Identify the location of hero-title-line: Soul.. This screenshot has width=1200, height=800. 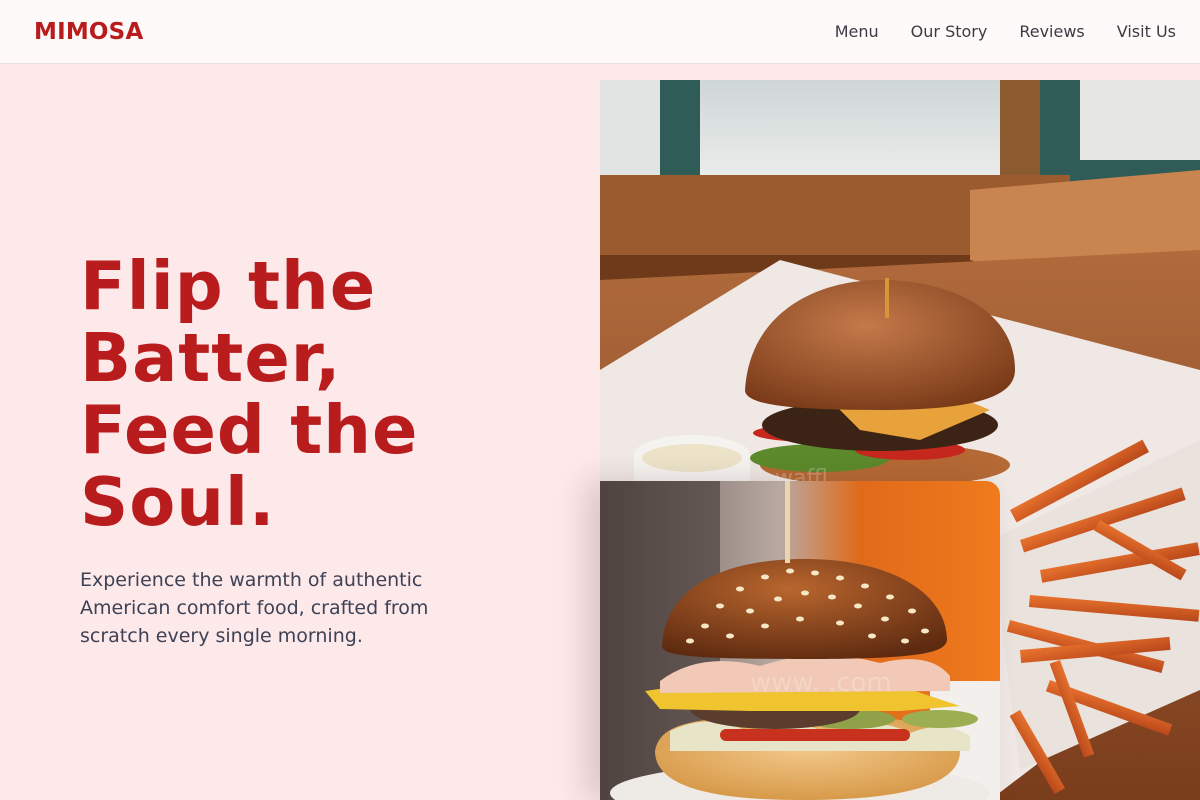
(178, 502).